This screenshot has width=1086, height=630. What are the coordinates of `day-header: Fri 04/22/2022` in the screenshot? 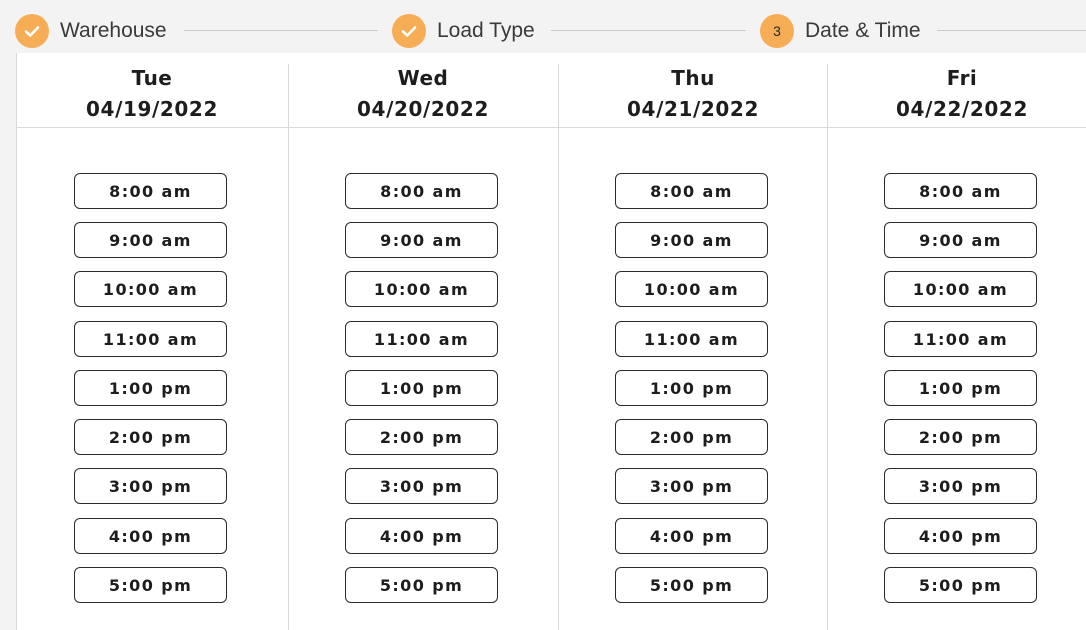 It's located at (956, 95).